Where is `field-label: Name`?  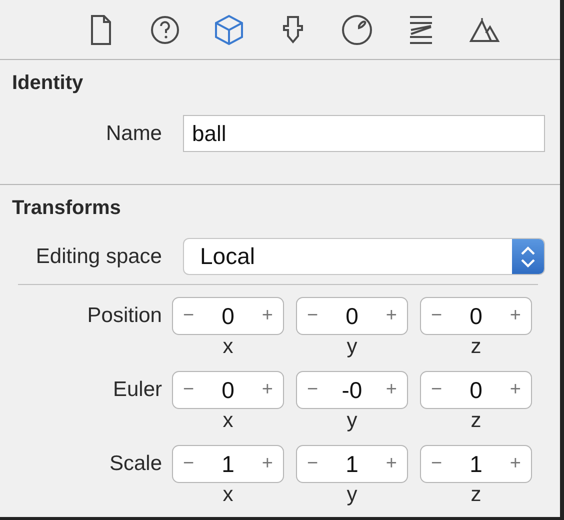
field-label: Name is located at coordinates (133, 134).